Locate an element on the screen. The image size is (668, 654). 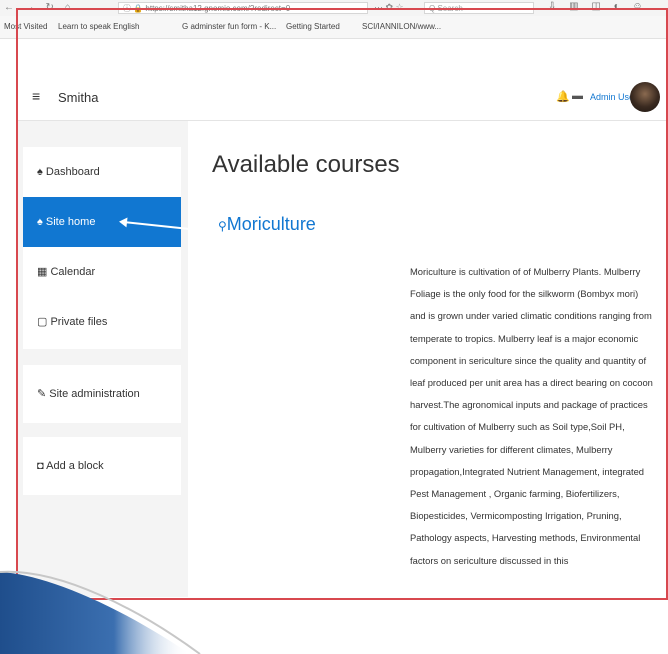
slide-swoosh-decoration is located at coordinates (100, 612).